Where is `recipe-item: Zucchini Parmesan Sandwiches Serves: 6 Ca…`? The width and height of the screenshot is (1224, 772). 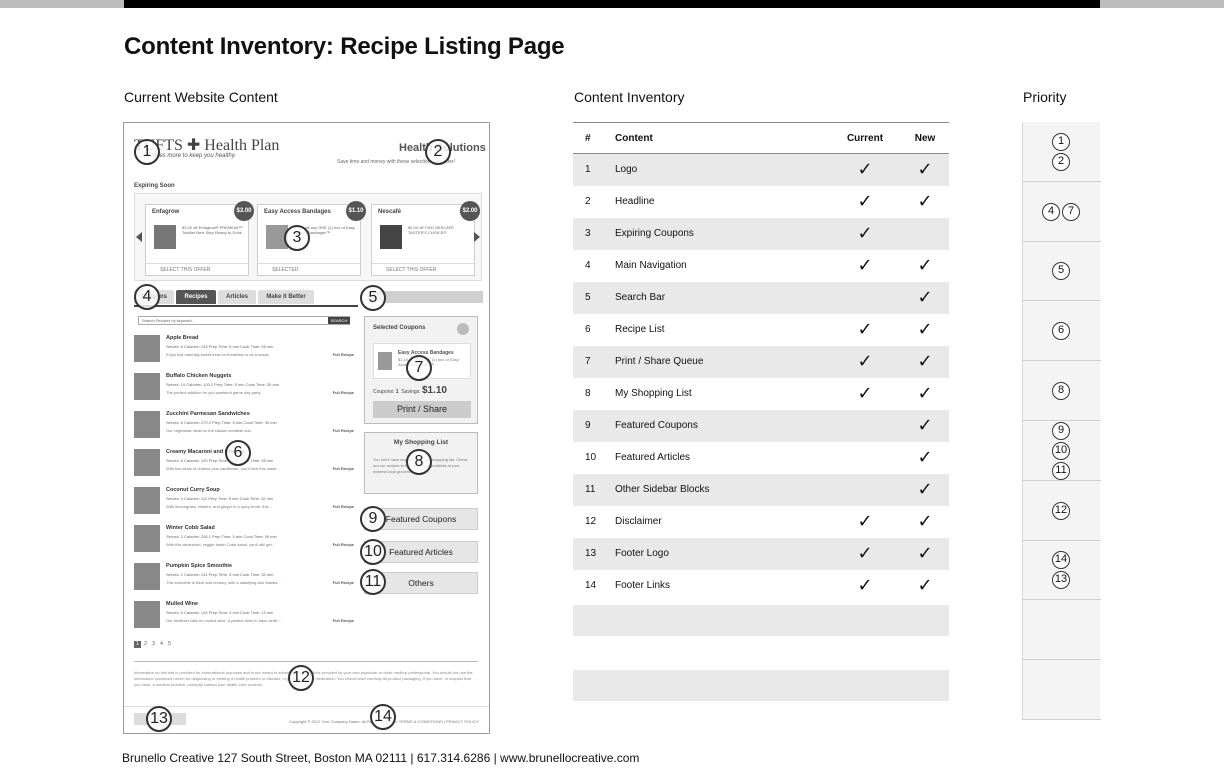 recipe-item: Zucchini Parmesan Sandwiches Serves: 6 Ca… is located at coordinates (244, 428).